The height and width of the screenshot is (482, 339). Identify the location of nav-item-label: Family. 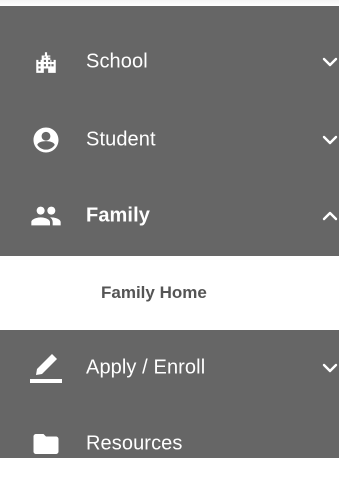
(118, 215).